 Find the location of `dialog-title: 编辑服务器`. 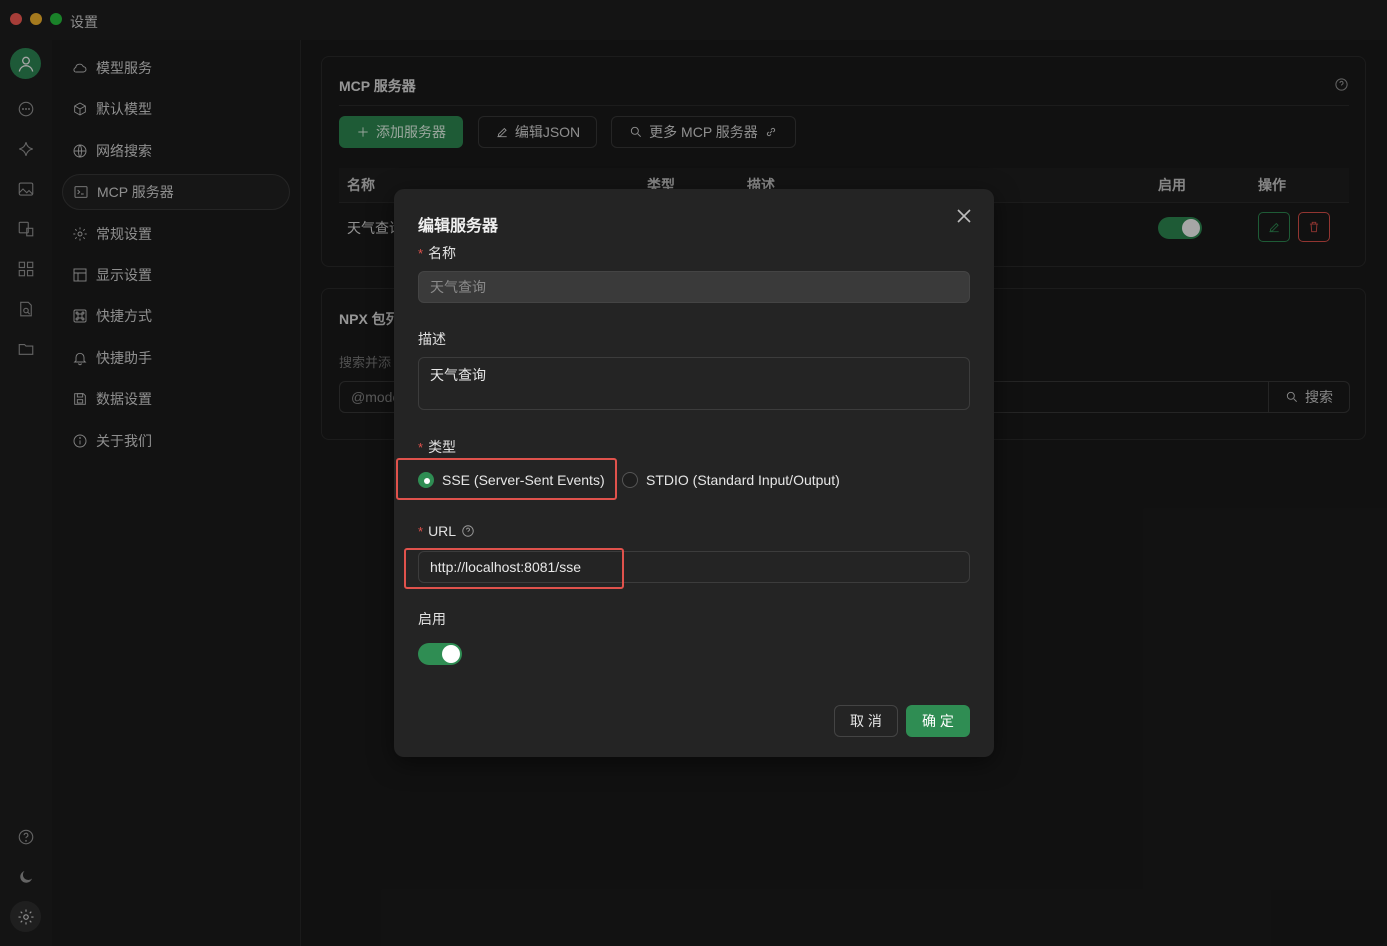

dialog-title: 编辑服务器 is located at coordinates (458, 226).